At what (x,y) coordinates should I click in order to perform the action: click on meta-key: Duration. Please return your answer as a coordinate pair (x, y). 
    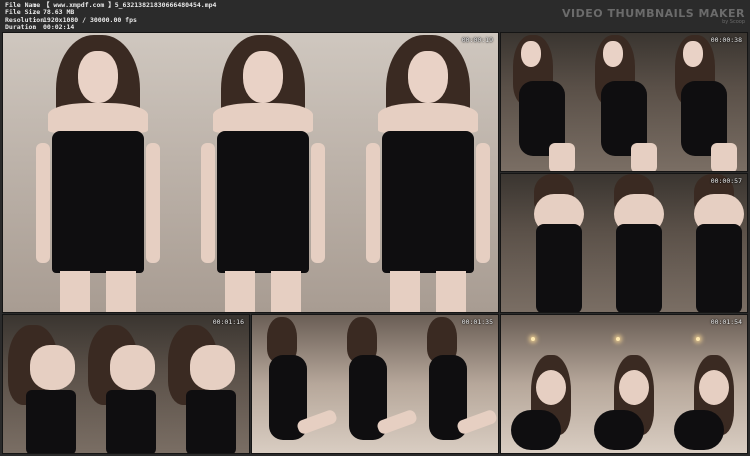
    Looking at the image, I should click on (21, 27).